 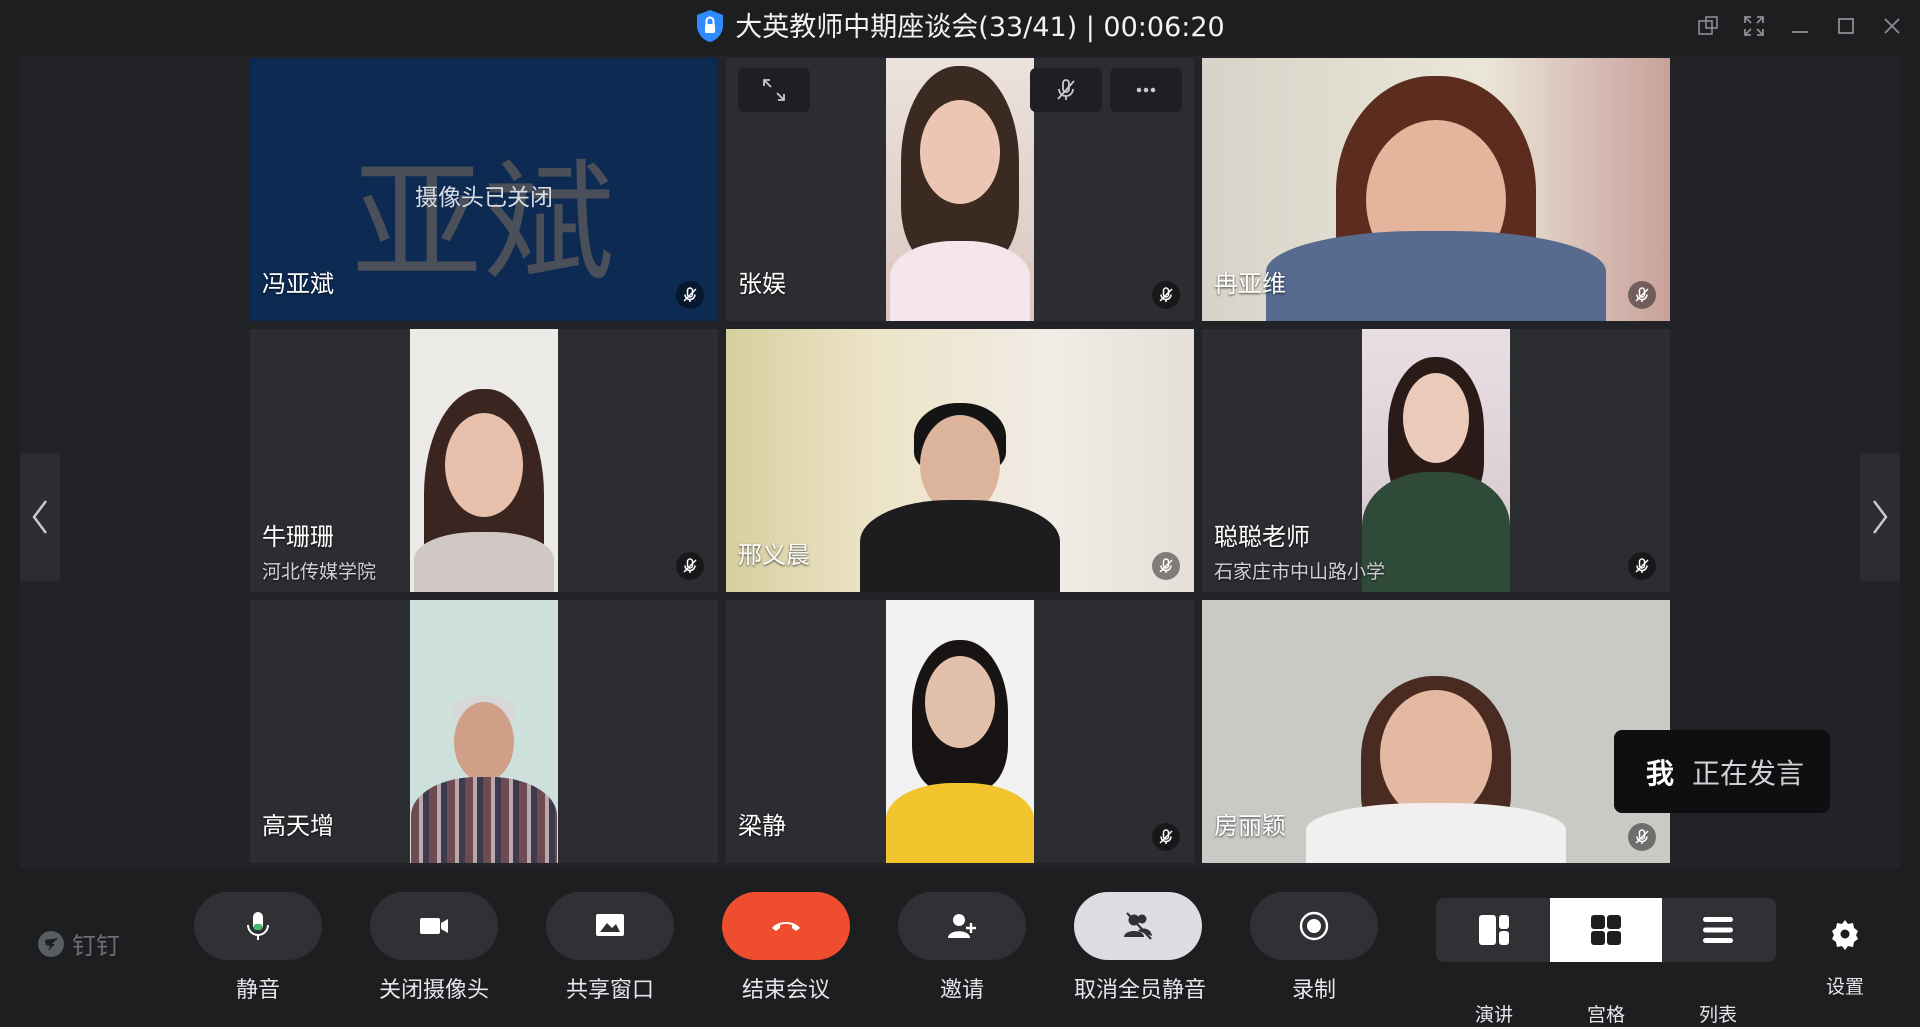 I want to click on mute-all-icon, so click(x=1138, y=926).